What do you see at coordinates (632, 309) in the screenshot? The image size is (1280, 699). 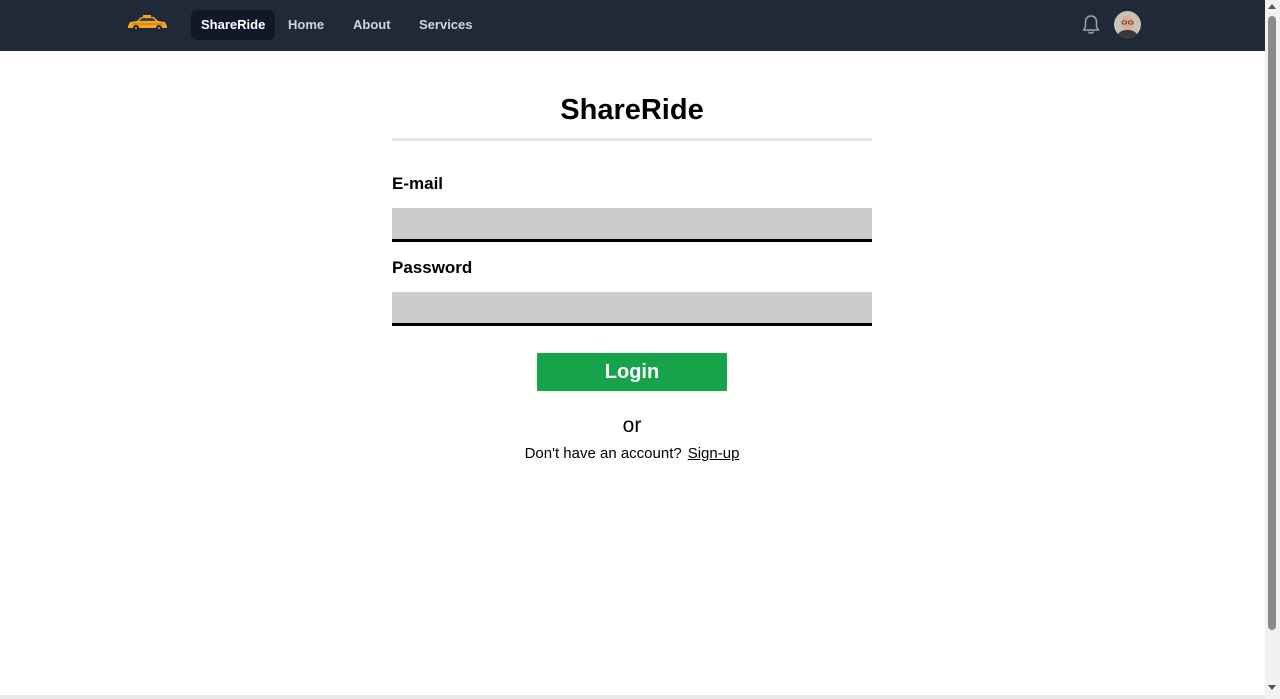 I see `password-field` at bounding box center [632, 309].